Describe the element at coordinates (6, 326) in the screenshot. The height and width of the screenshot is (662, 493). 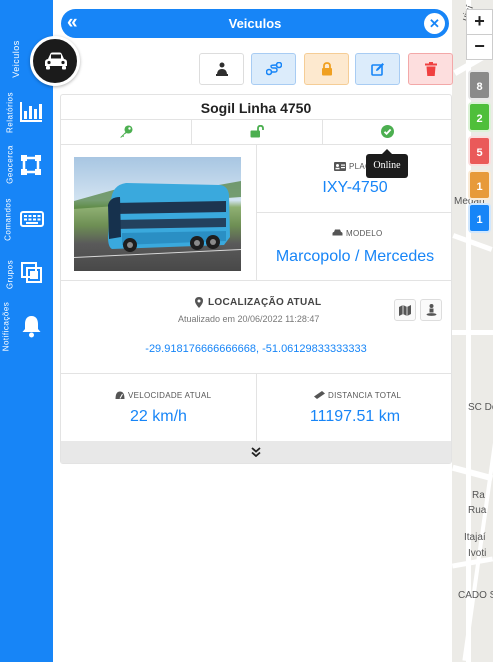
I see `sidebar-item-label: Notificações` at that location.